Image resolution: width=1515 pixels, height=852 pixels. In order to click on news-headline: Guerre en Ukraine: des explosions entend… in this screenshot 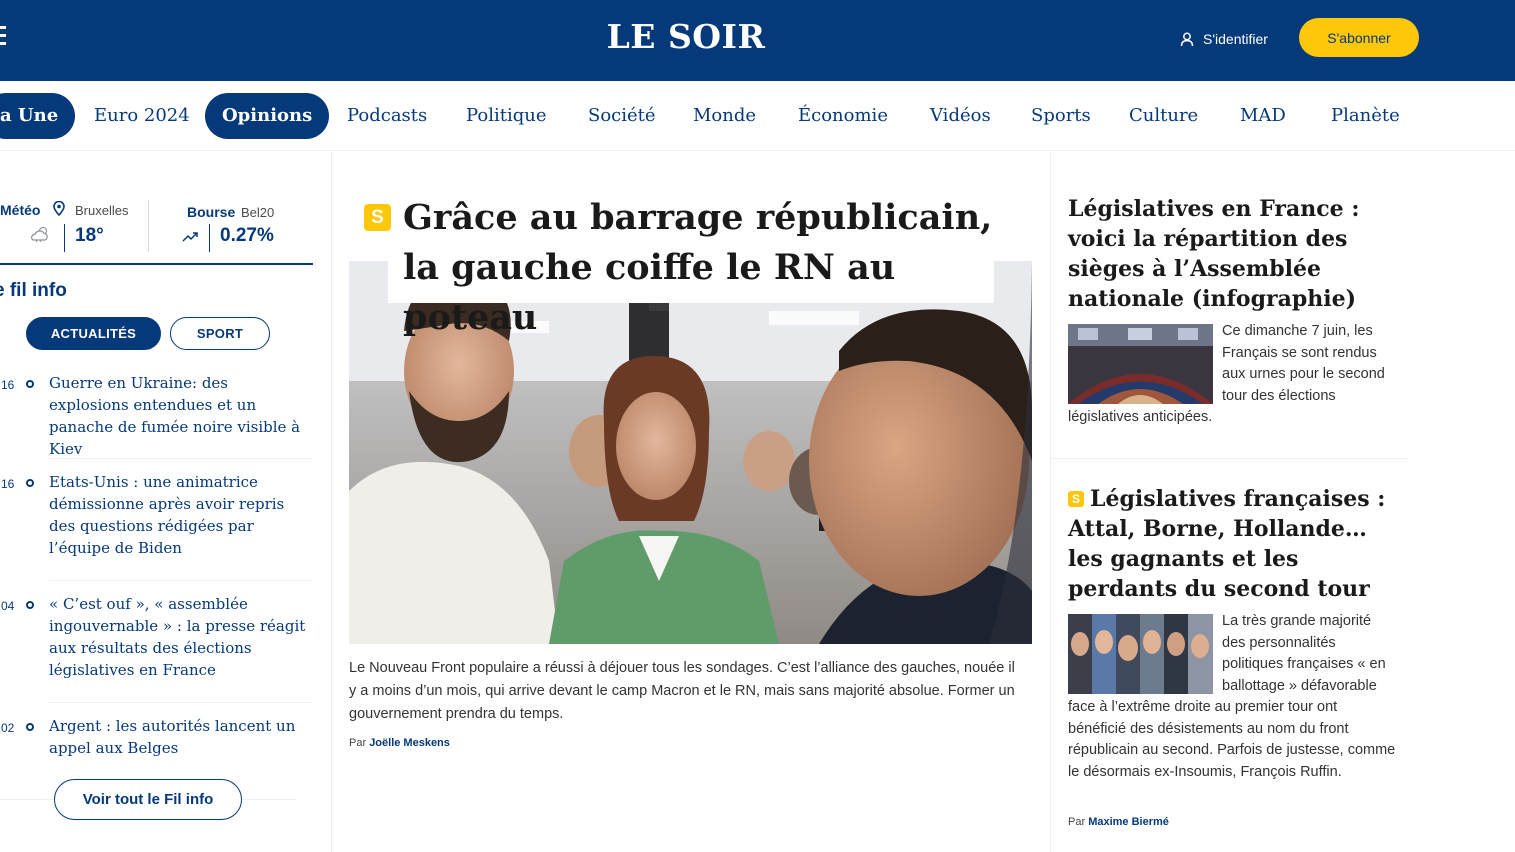, I will do `click(180, 416)`.